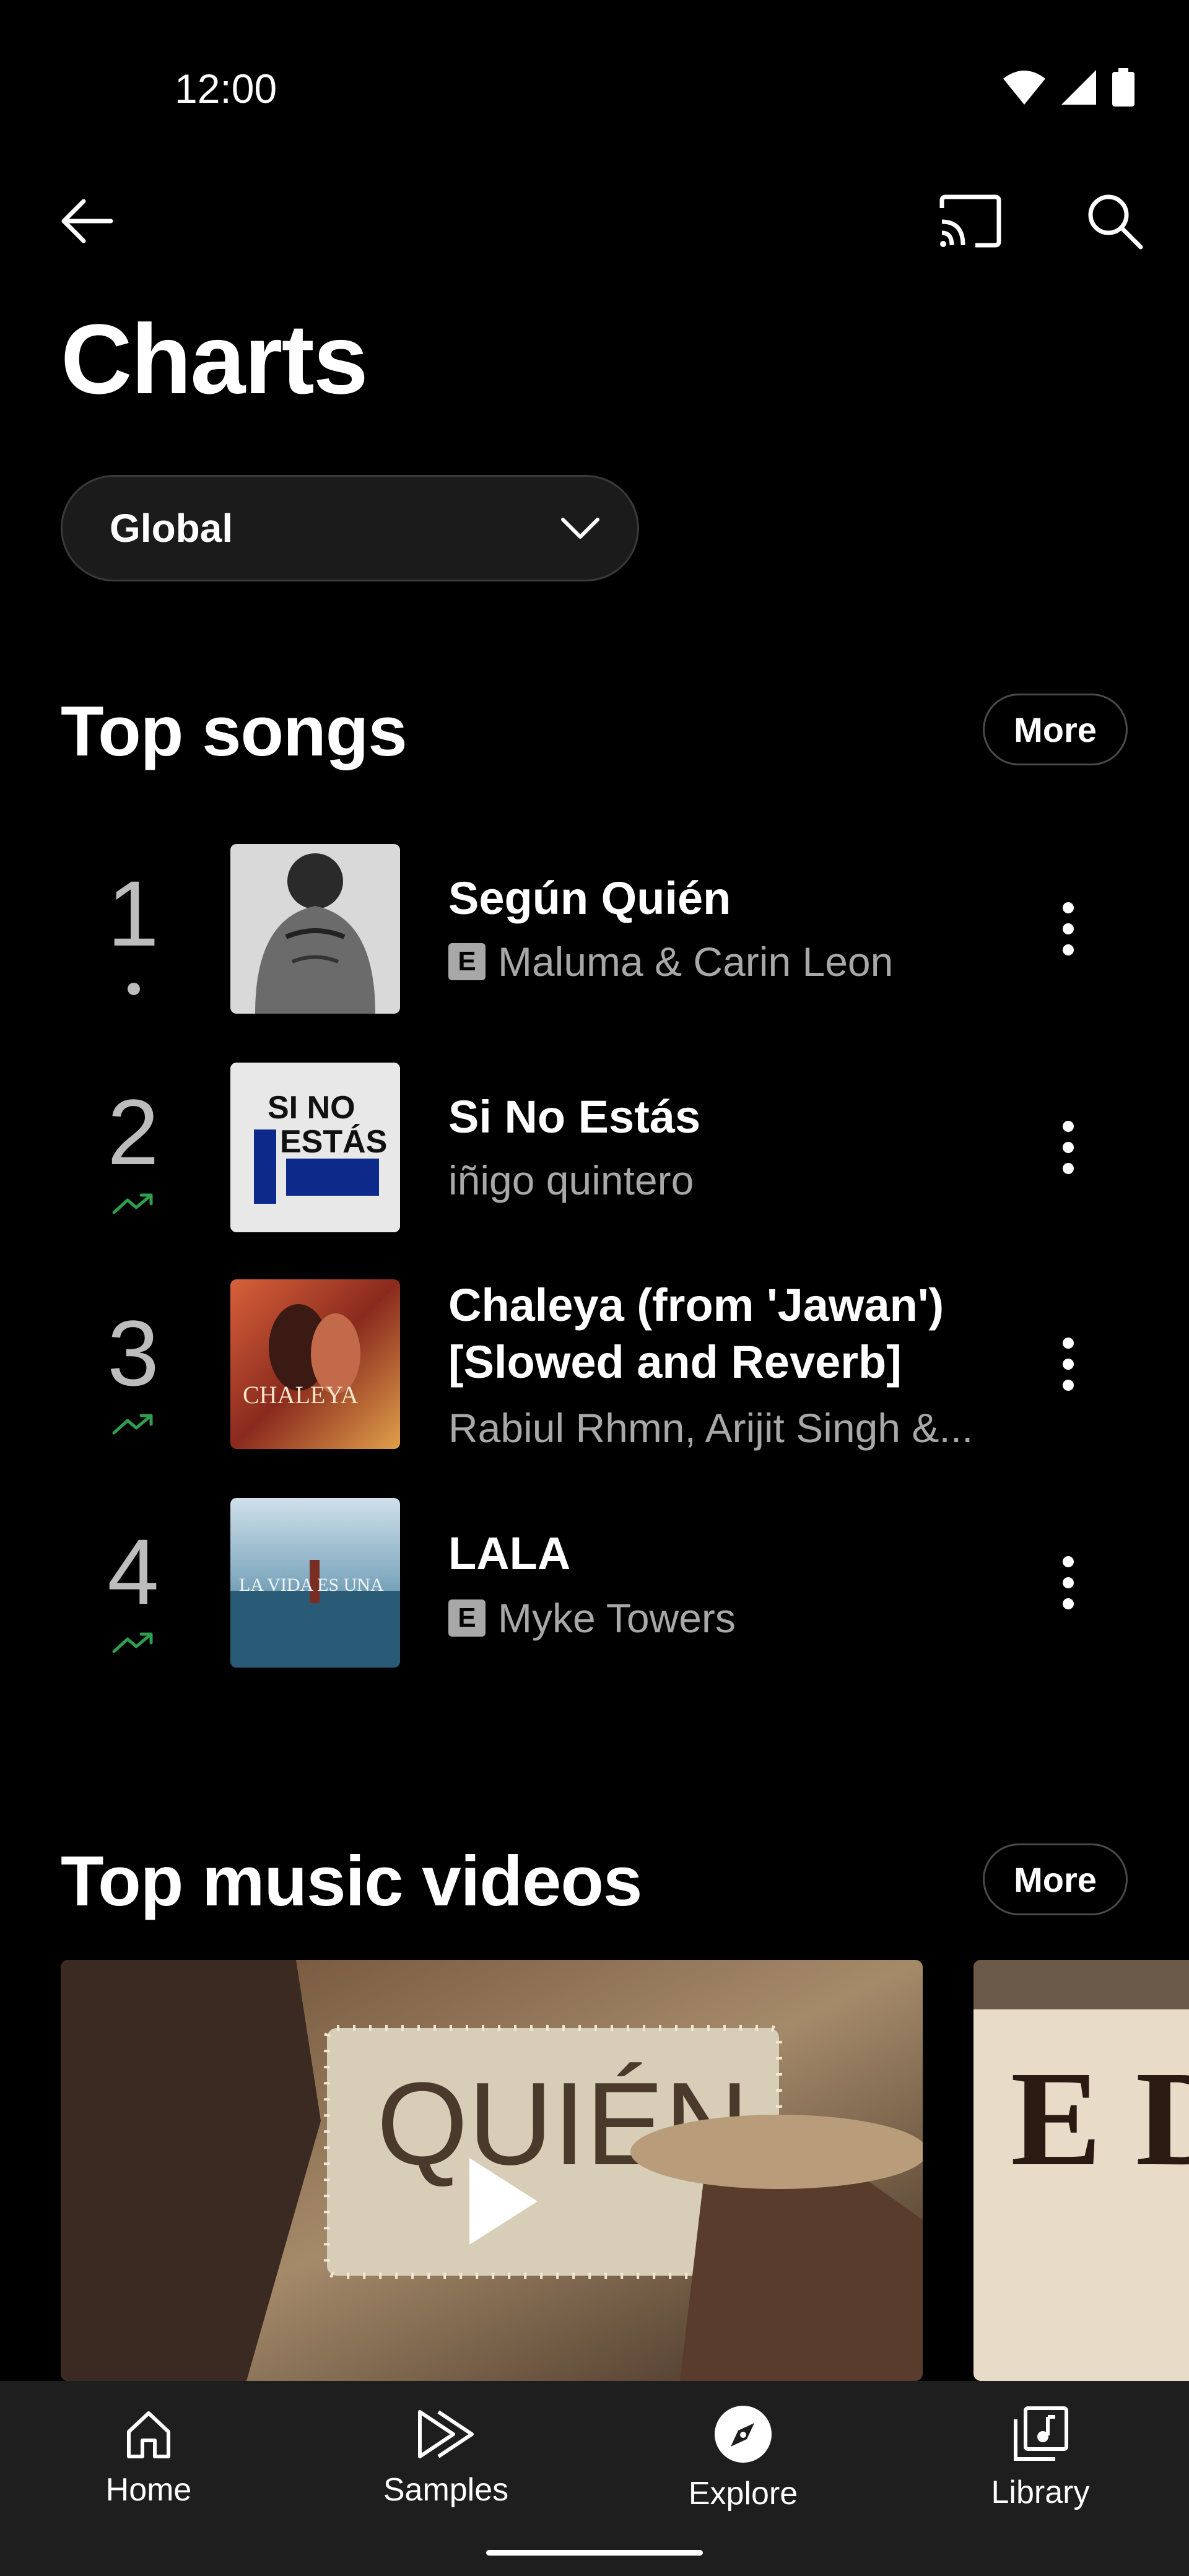 The height and width of the screenshot is (2576, 1189). I want to click on song-artist-line: iñigo quintero, so click(571, 1180).